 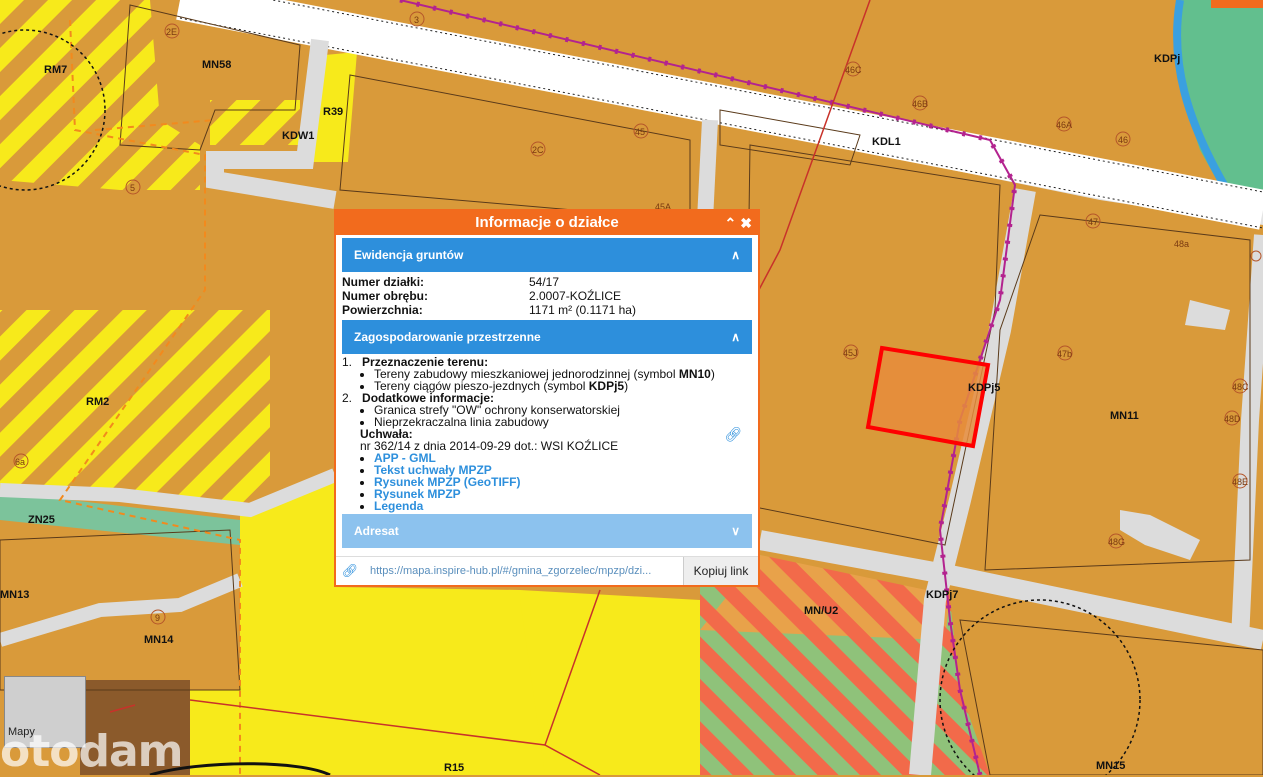 What do you see at coordinates (1240, 482) in the screenshot?
I see `parcel-number: 48E` at bounding box center [1240, 482].